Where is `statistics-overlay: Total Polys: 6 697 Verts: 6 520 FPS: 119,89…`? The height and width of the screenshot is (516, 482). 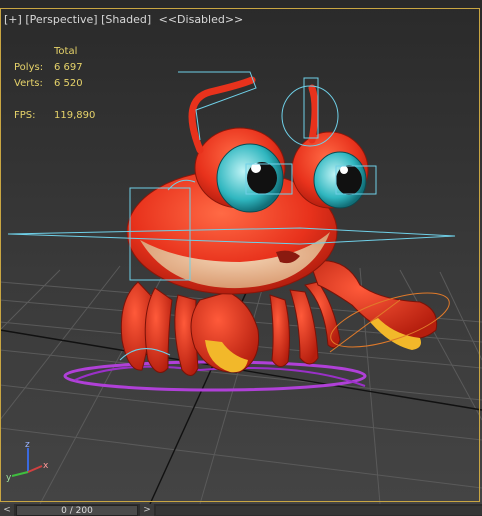
statistics-overlay: Total Polys: 6 697 Verts: 6 520 FPS: 119,89… is located at coordinates (54, 84).